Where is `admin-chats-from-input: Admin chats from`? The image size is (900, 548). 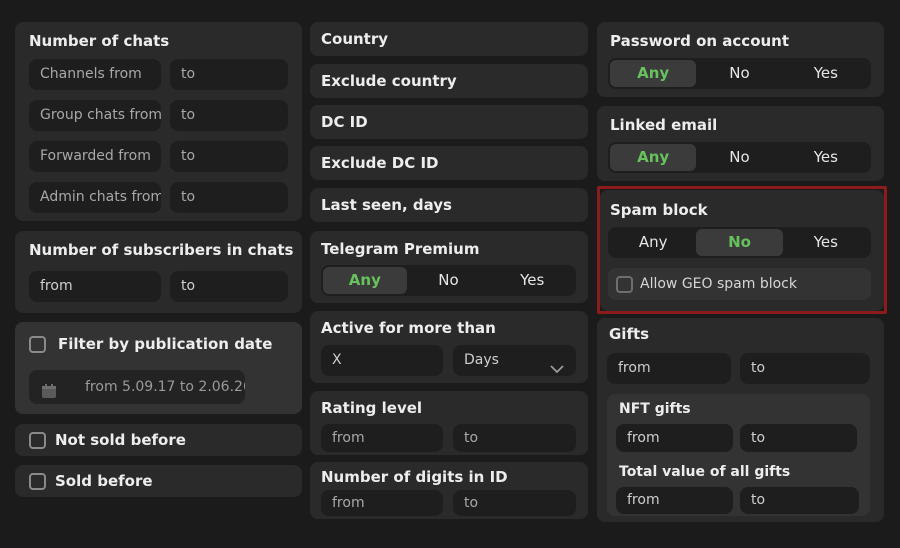
admin-chats-from-input: Admin chats from is located at coordinates (95, 197).